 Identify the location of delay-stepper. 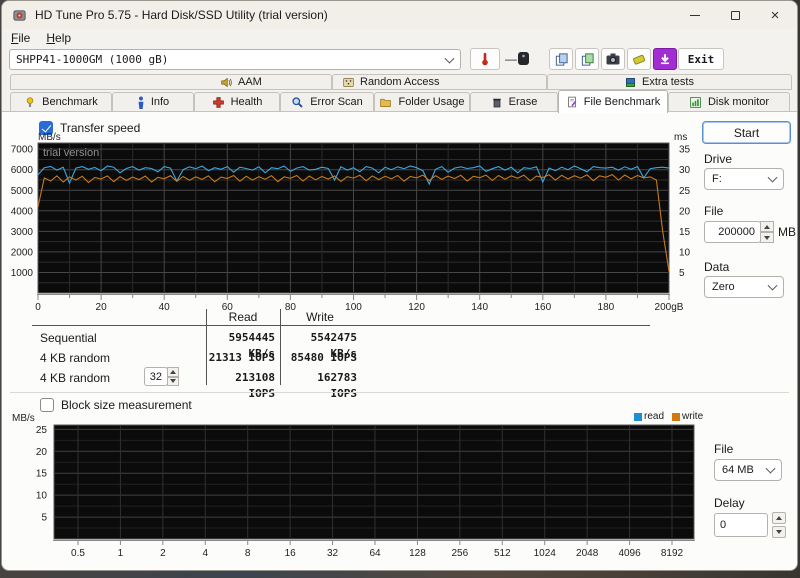
(779, 525).